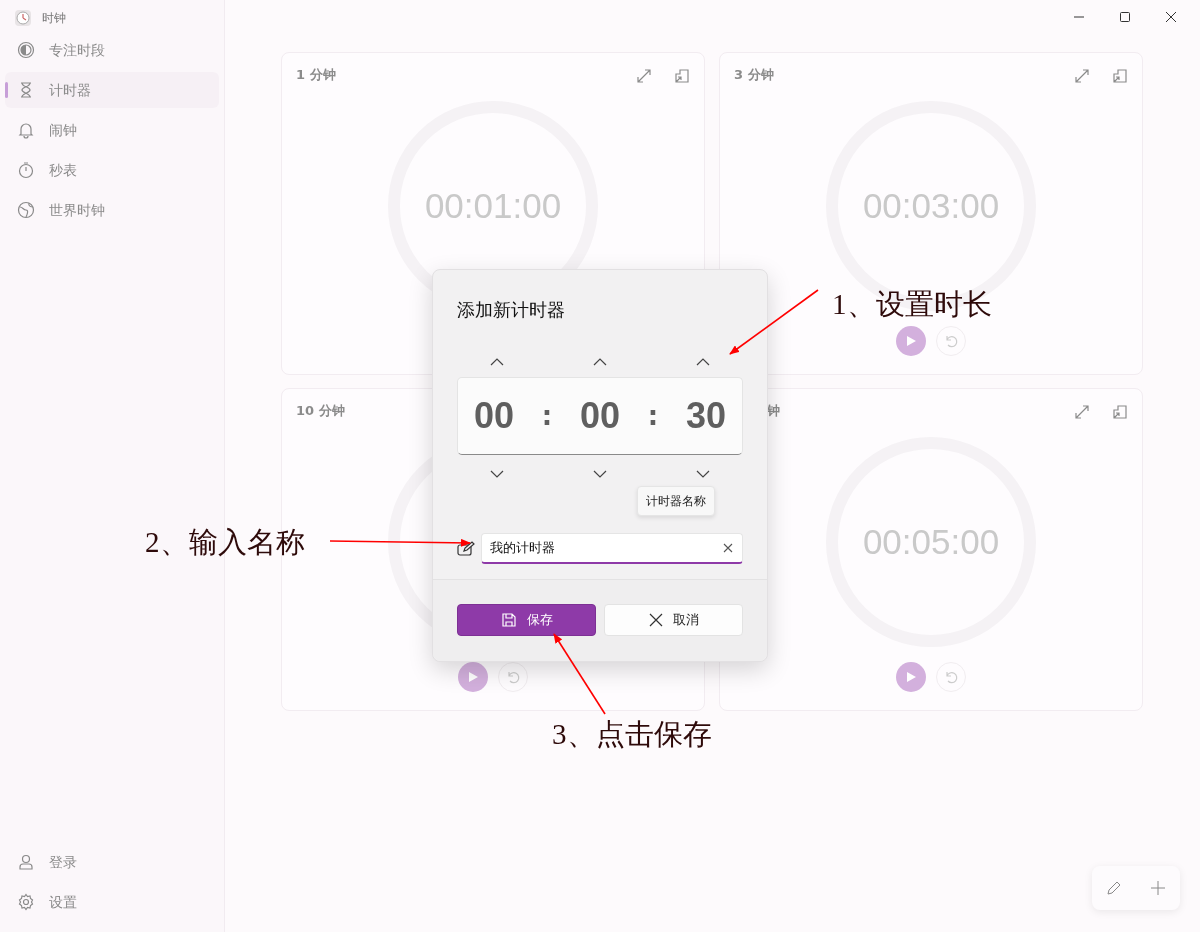 The width and height of the screenshot is (1200, 932). I want to click on card-title: 3 分钟, so click(754, 75).